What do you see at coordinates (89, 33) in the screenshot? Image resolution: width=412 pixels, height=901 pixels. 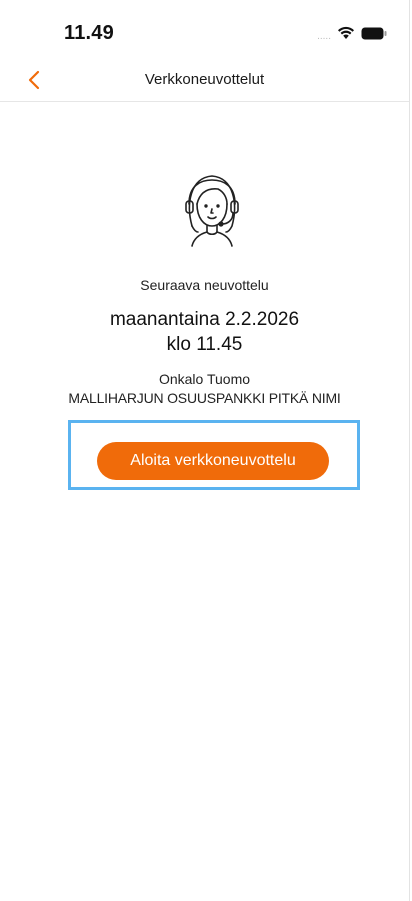 I see `status-time: 11.49` at bounding box center [89, 33].